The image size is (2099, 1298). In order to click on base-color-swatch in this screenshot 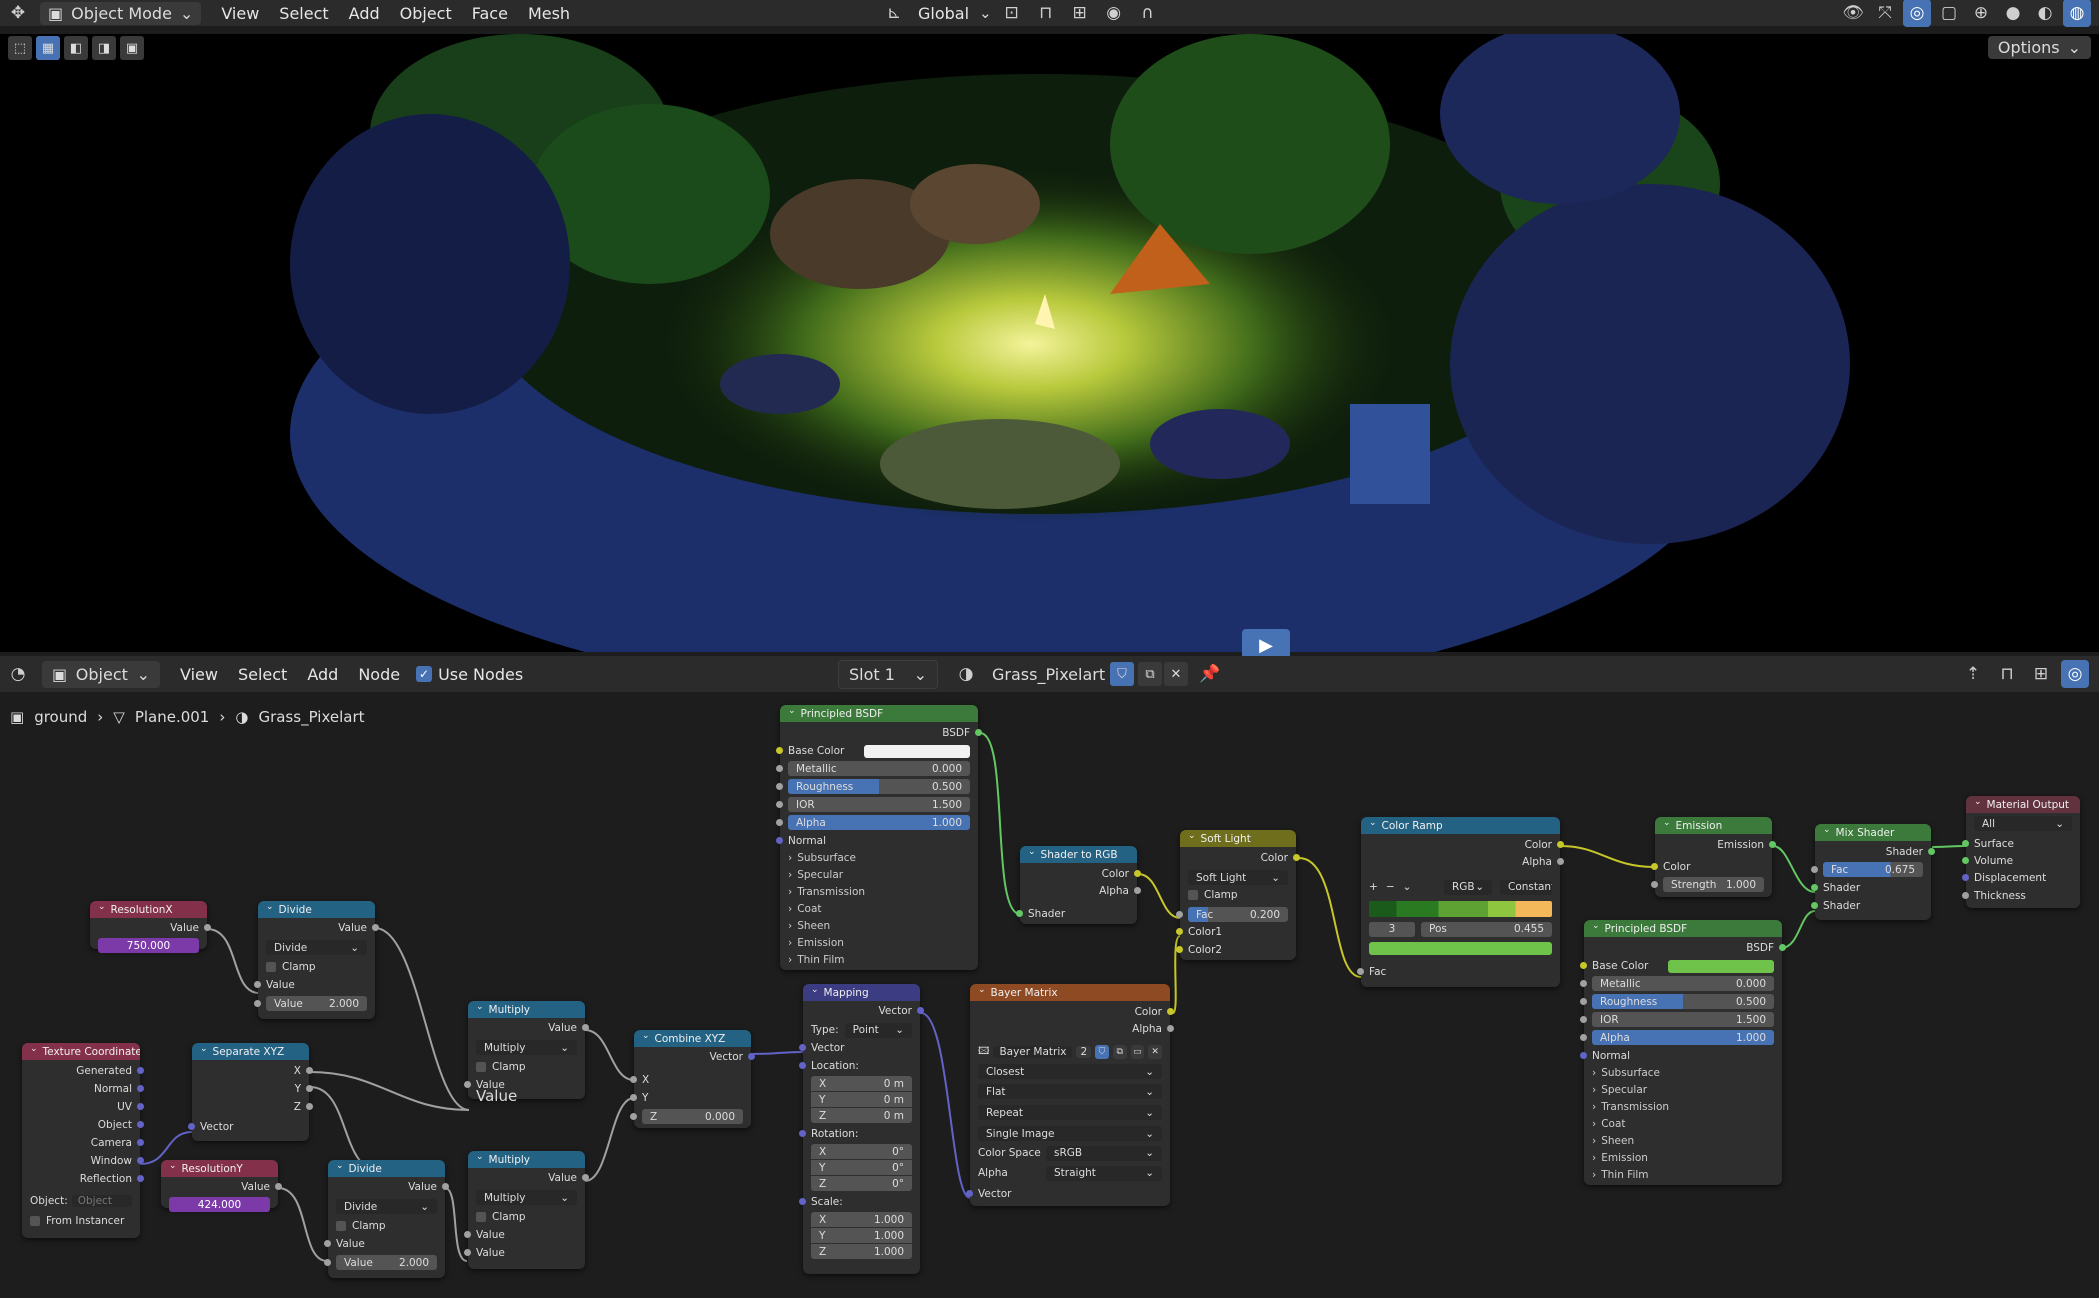, I will do `click(1721, 966)`.